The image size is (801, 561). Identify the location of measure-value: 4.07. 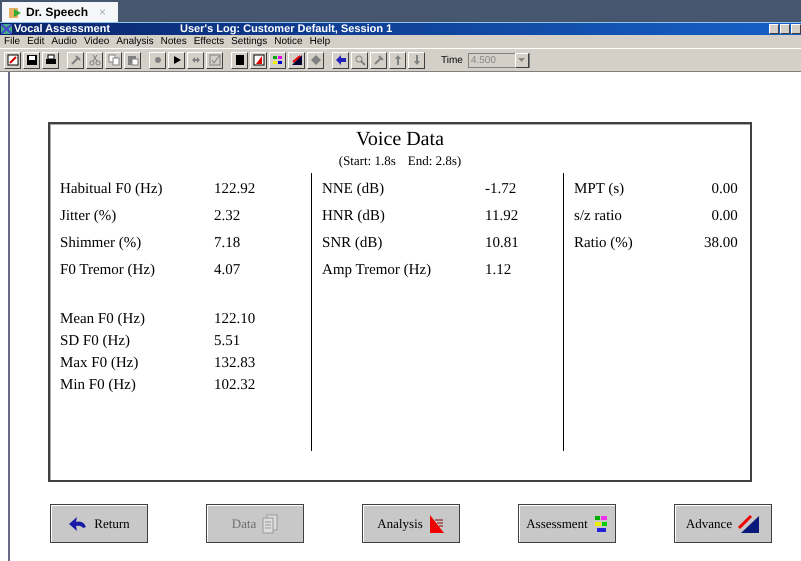
(228, 270).